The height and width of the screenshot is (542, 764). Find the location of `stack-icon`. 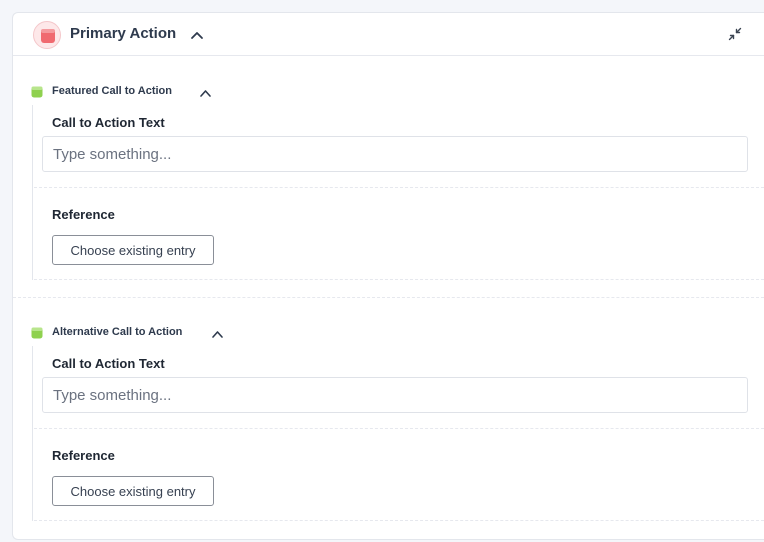

stack-icon is located at coordinates (47, 35).